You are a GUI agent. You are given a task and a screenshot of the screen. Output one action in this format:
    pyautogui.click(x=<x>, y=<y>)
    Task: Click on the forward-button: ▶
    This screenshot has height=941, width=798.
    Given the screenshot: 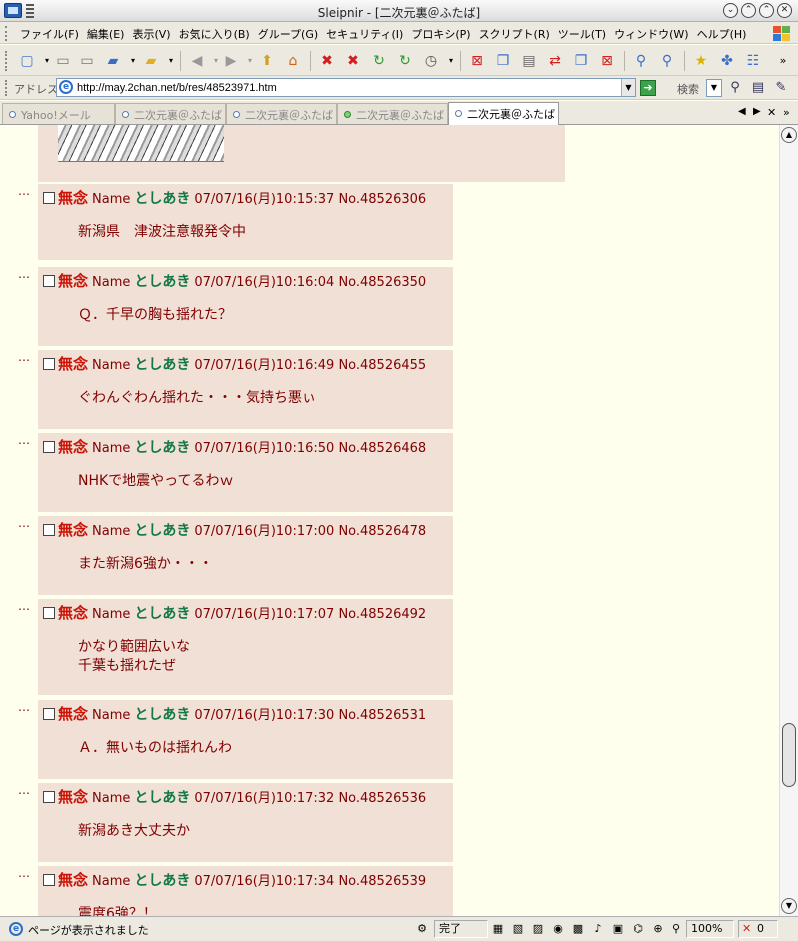 What is the action you would take?
    pyautogui.click(x=231, y=61)
    